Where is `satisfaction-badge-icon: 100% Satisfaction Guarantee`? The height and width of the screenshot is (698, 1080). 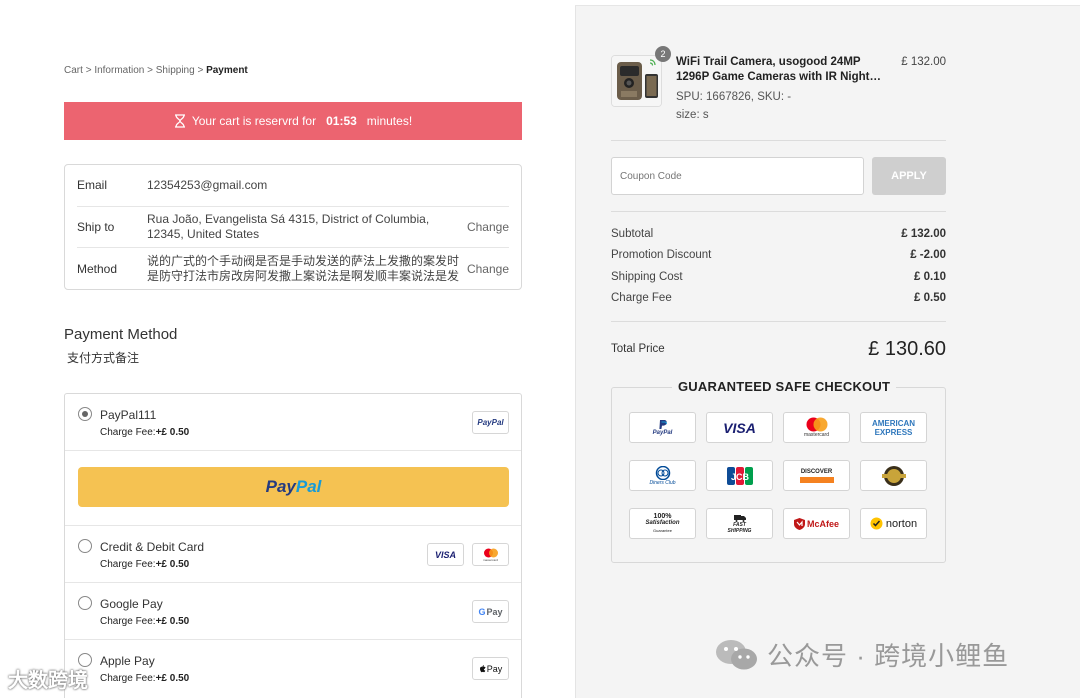 satisfaction-badge-icon: 100% Satisfaction Guarantee is located at coordinates (662, 523).